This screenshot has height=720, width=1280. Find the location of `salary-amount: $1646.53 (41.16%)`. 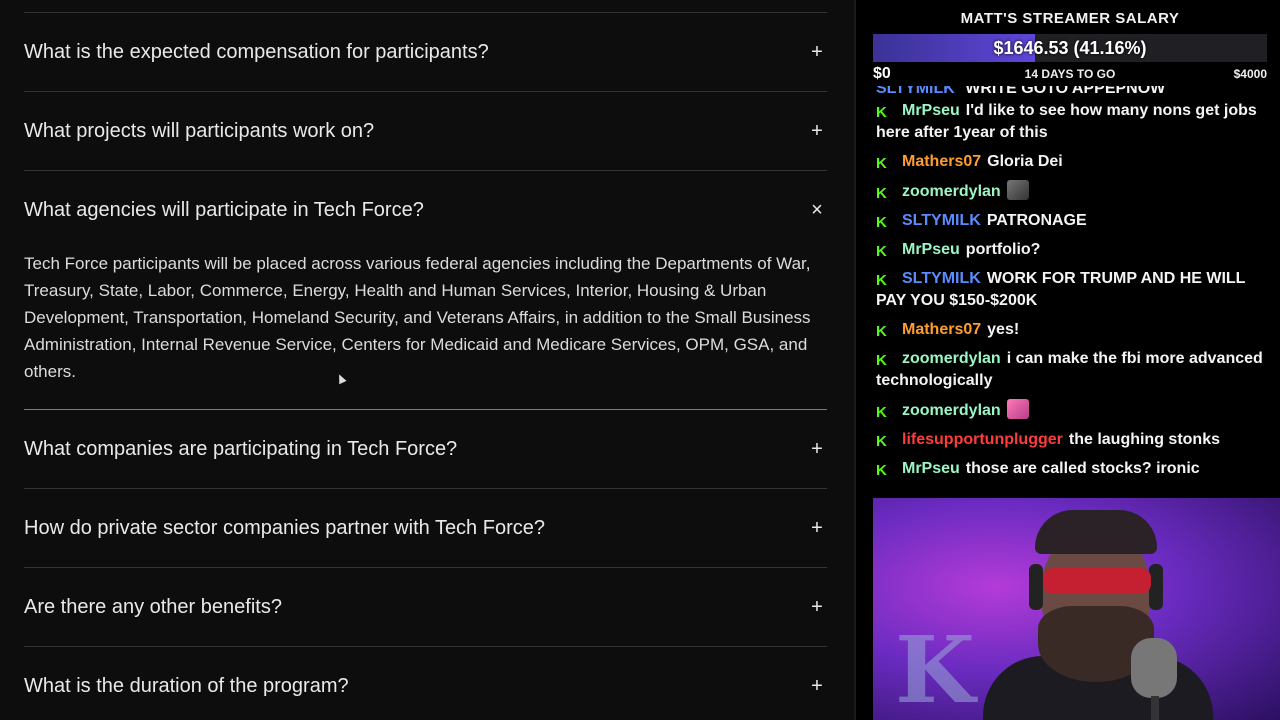

salary-amount: $1646.53 (41.16%) is located at coordinates (1070, 48).